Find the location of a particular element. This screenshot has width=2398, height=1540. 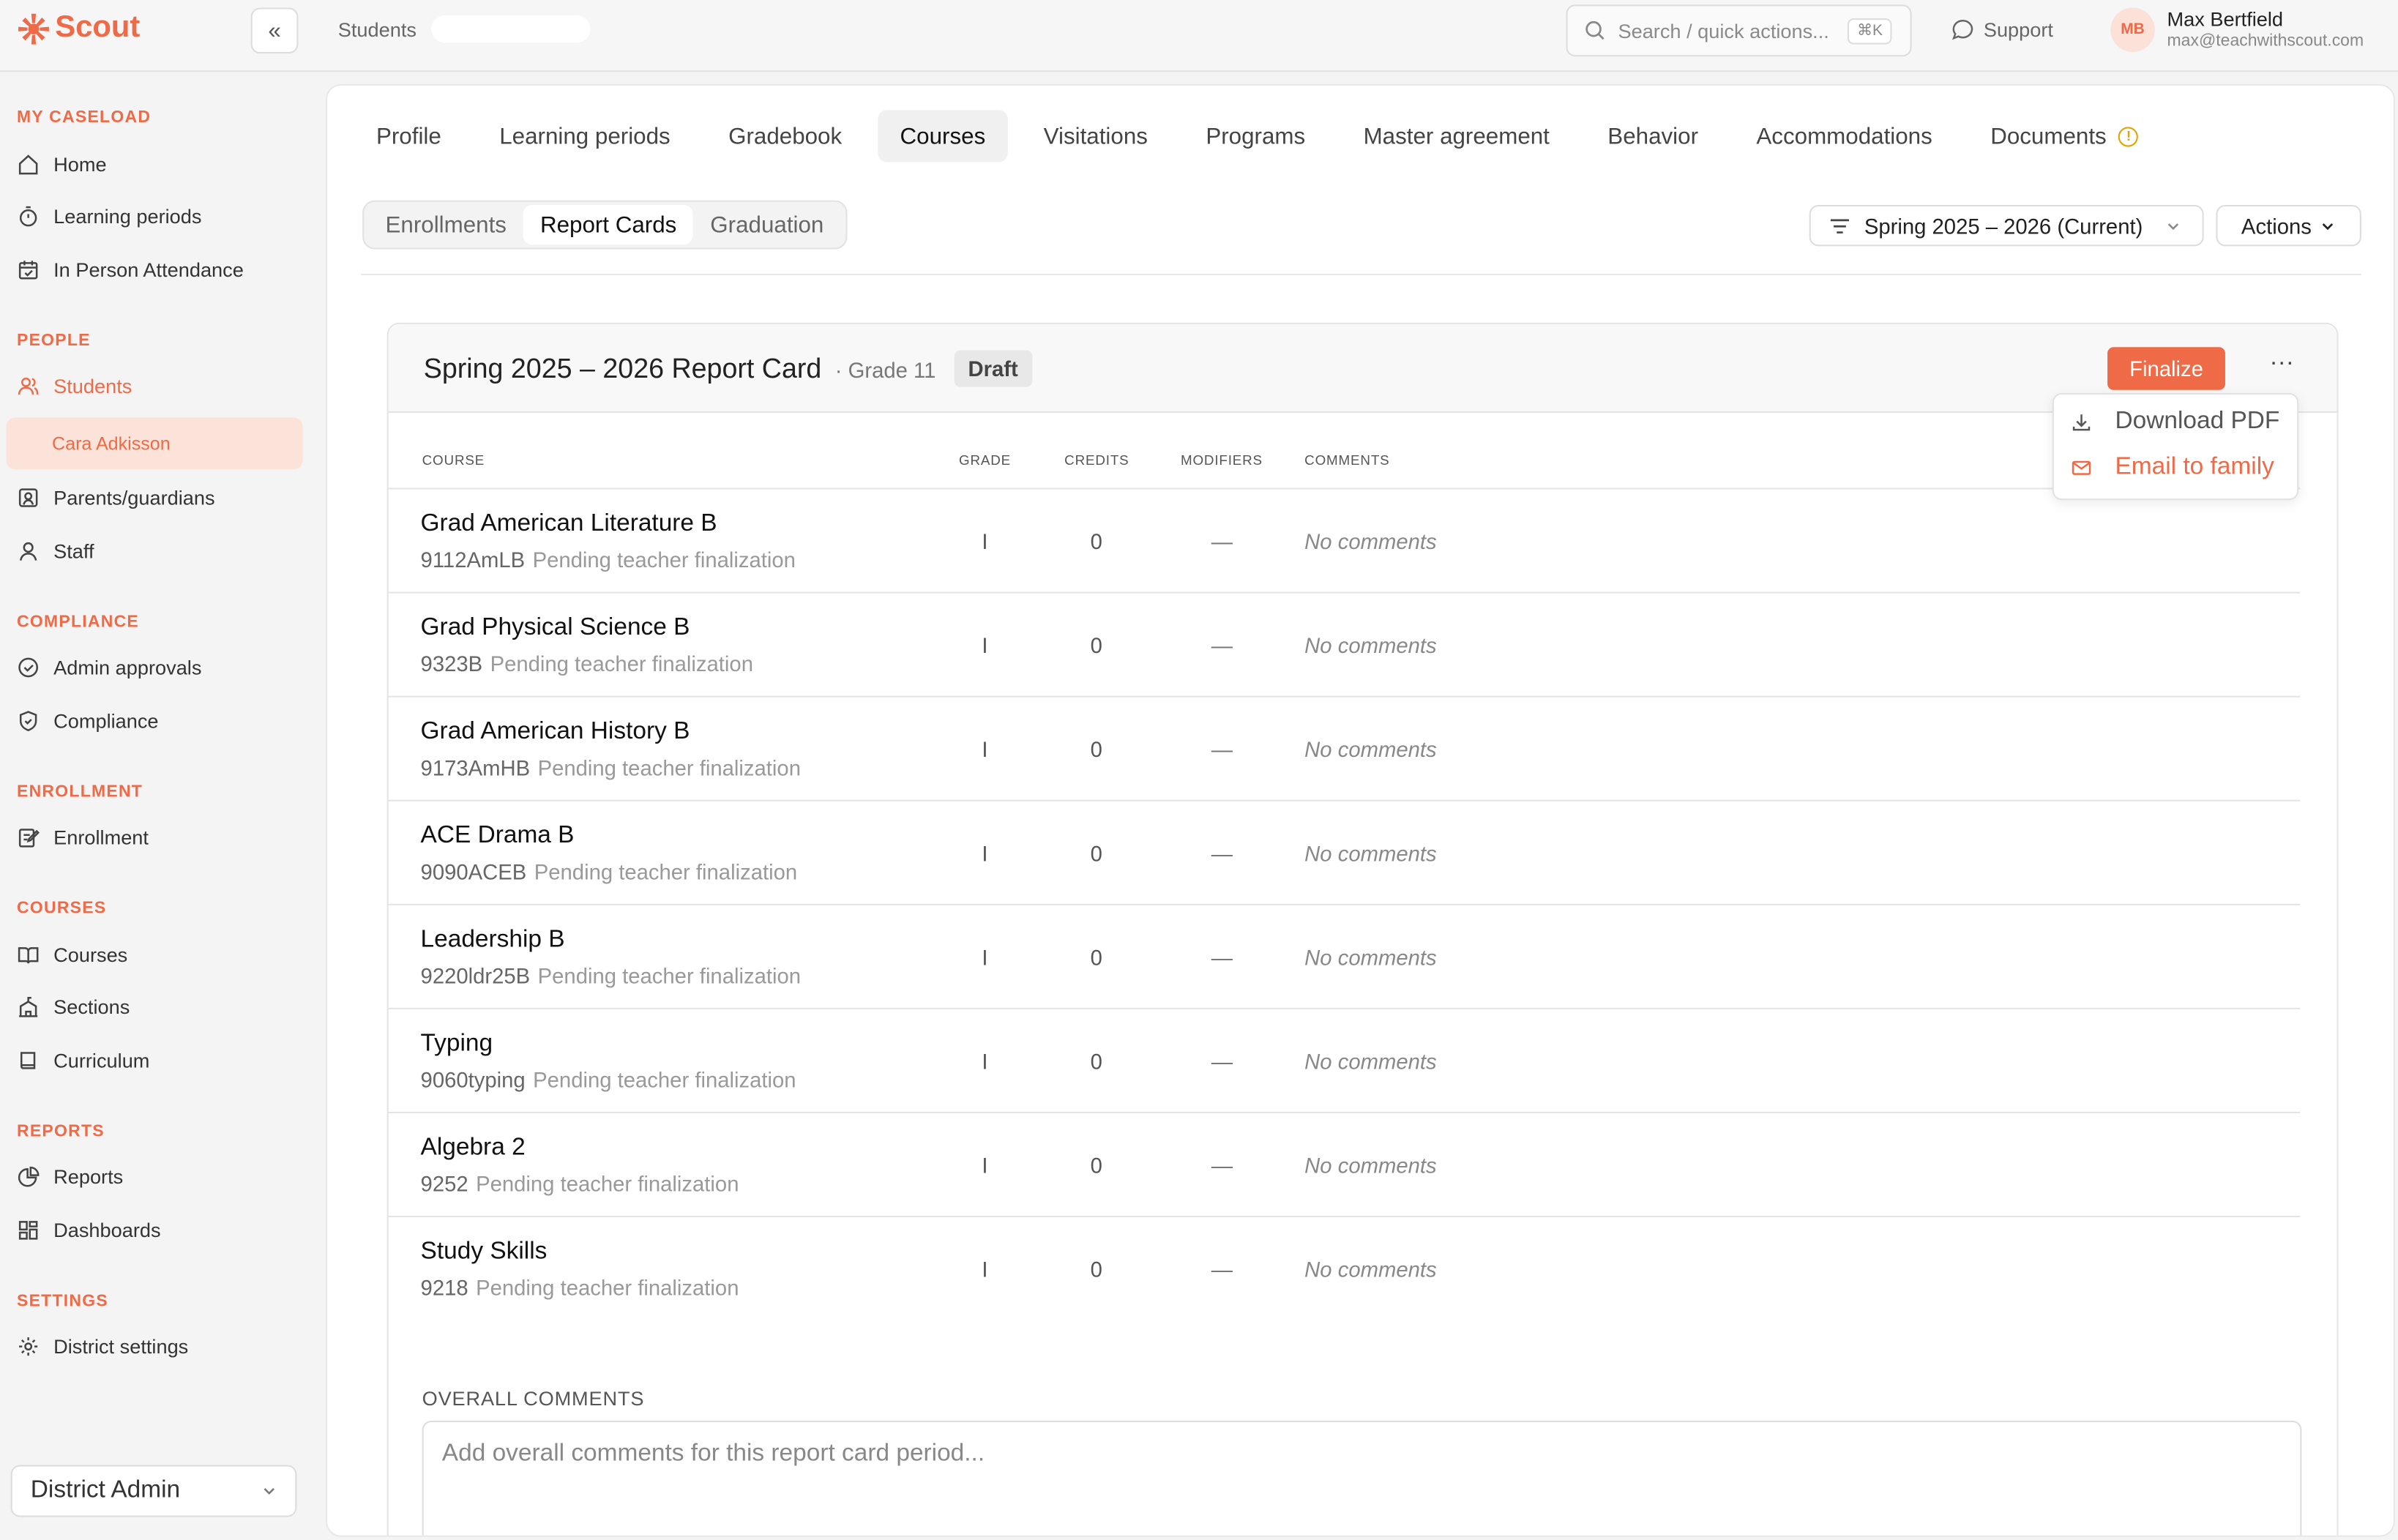

section-settings: SETTINGS is located at coordinates (62, 1301).